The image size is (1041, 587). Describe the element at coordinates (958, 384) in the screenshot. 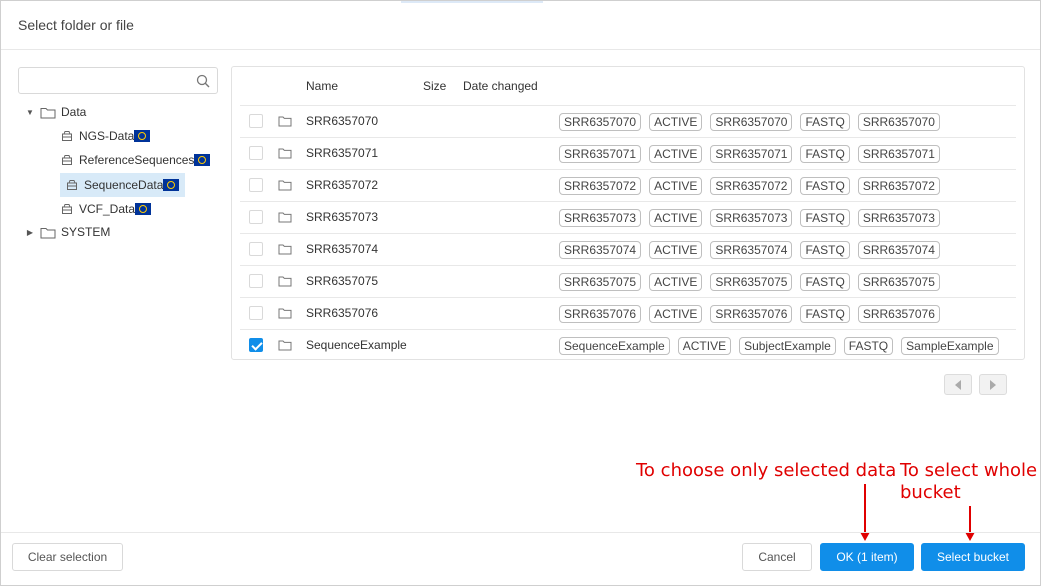

I see `prev-page-button` at that location.